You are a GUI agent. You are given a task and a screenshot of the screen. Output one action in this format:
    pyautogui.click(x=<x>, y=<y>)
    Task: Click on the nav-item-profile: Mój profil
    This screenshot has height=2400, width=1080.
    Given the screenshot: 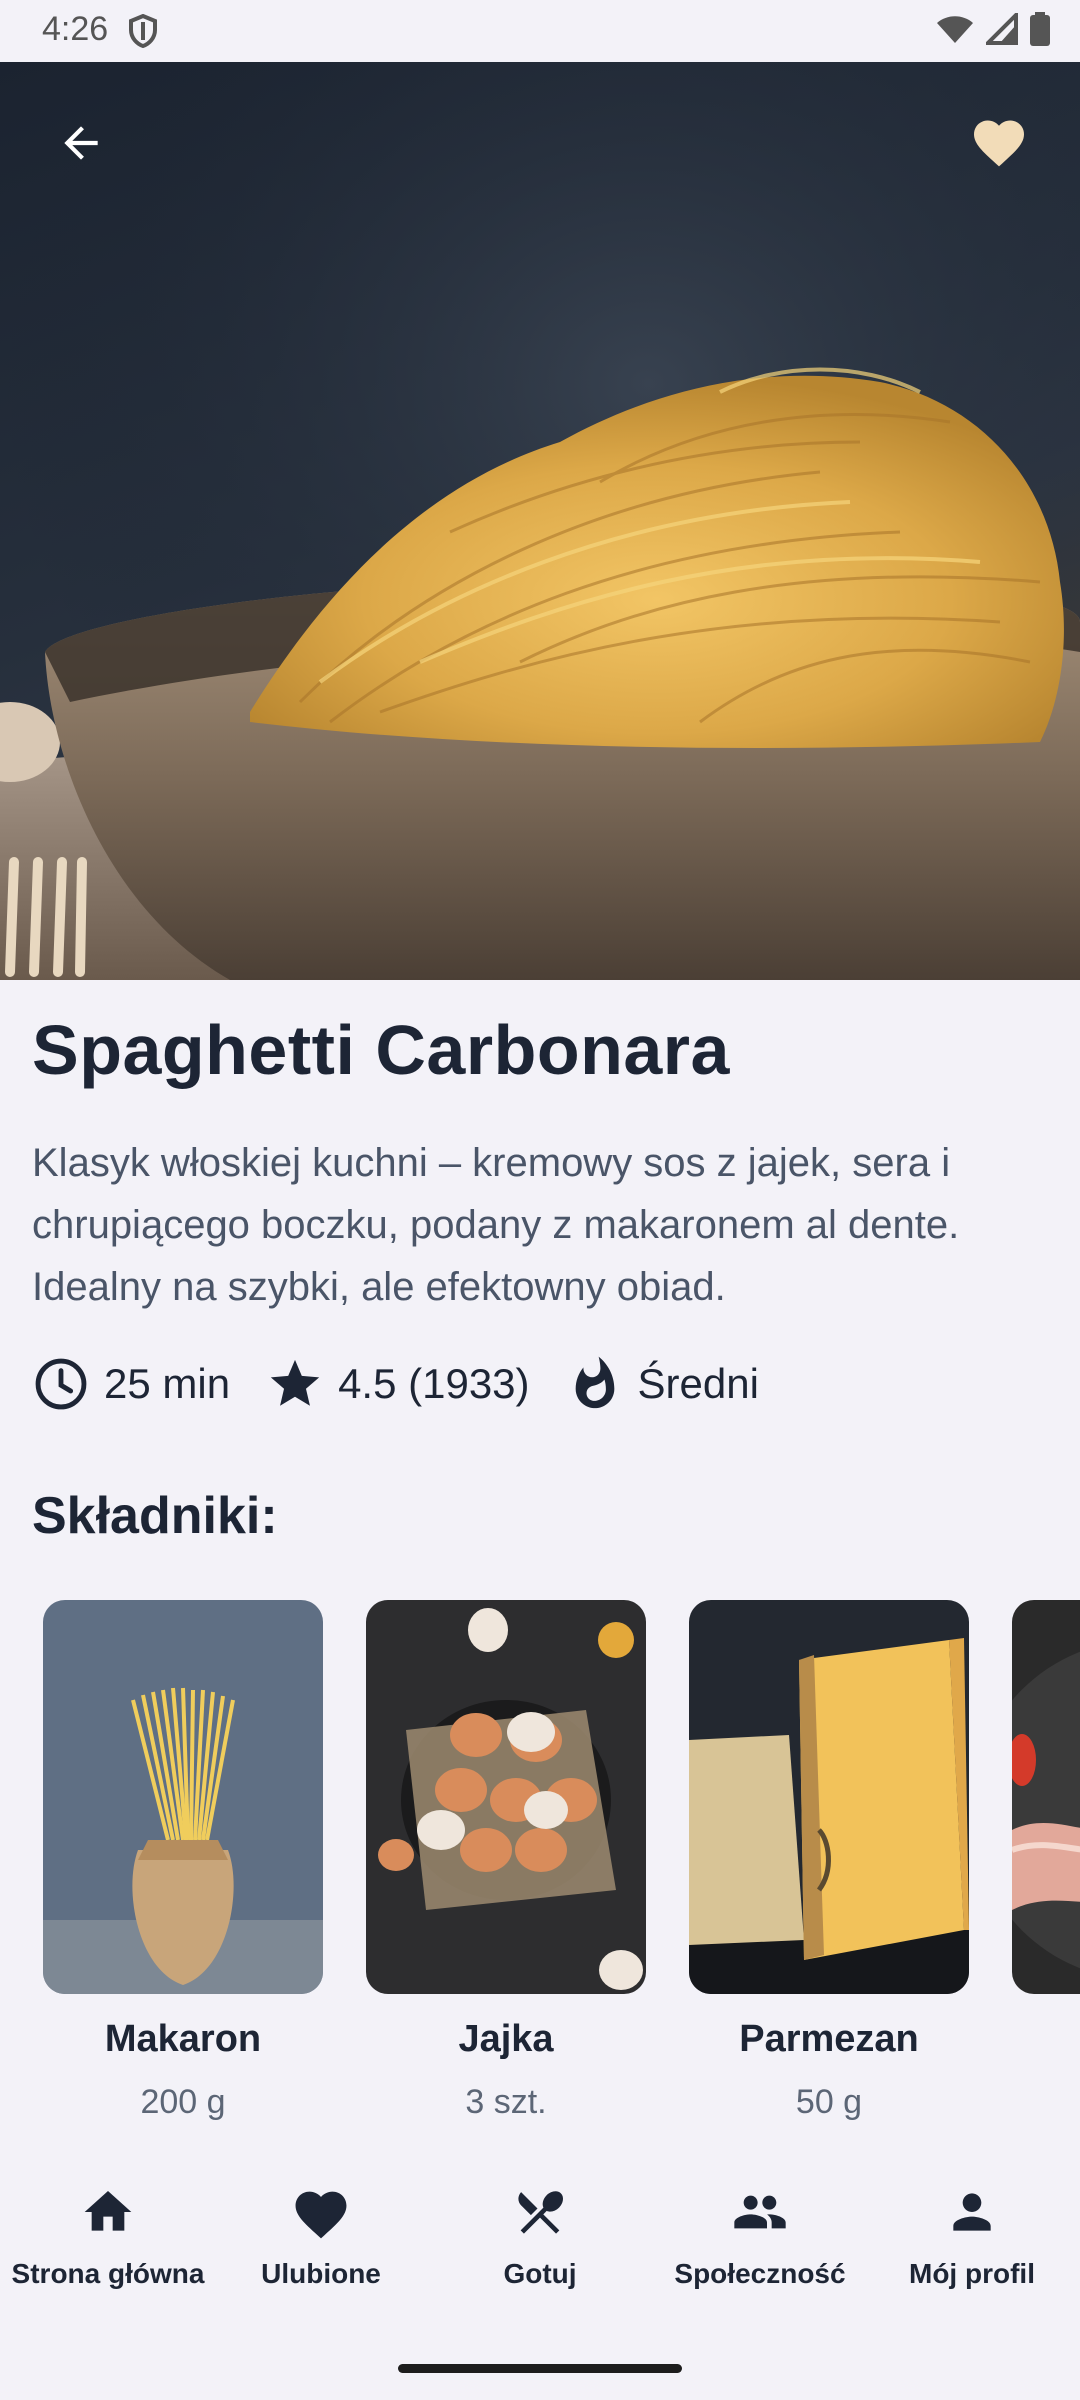 What is the action you would take?
    pyautogui.click(x=972, y=2237)
    